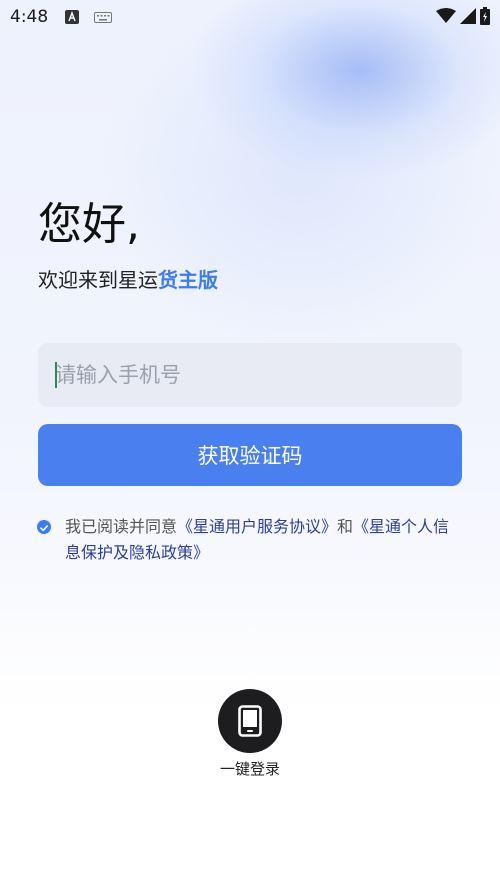 The width and height of the screenshot is (500, 888). I want to click on phone-input, so click(250, 375).